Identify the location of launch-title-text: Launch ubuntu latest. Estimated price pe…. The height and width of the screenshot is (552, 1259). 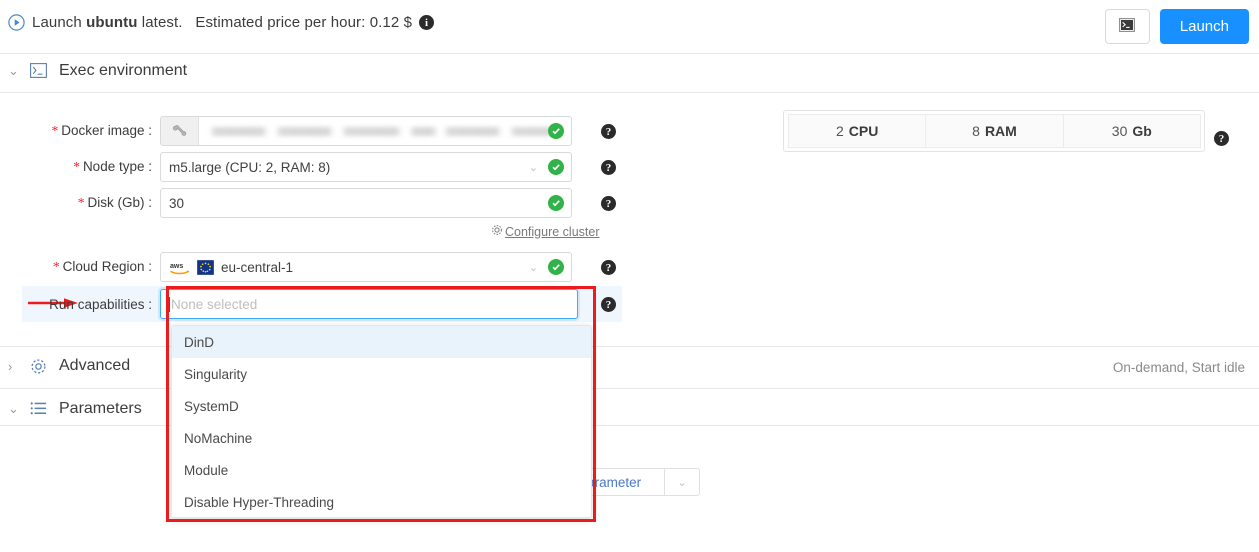
(222, 22).